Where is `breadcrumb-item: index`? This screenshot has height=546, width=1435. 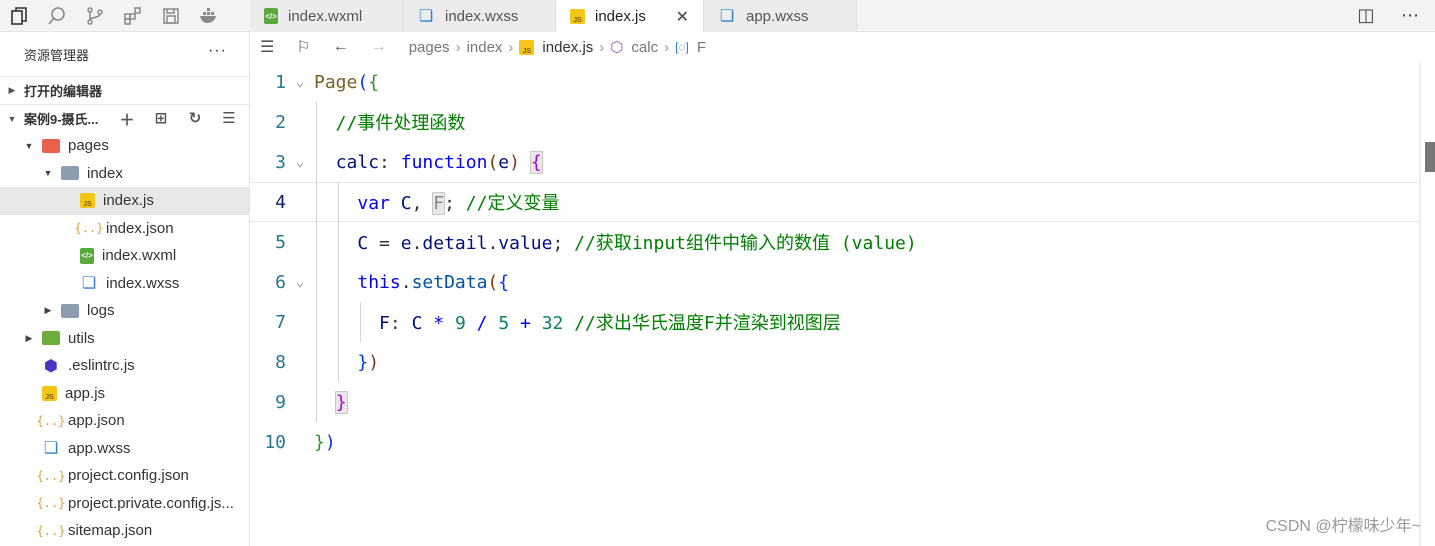
breadcrumb-item: index is located at coordinates (485, 47).